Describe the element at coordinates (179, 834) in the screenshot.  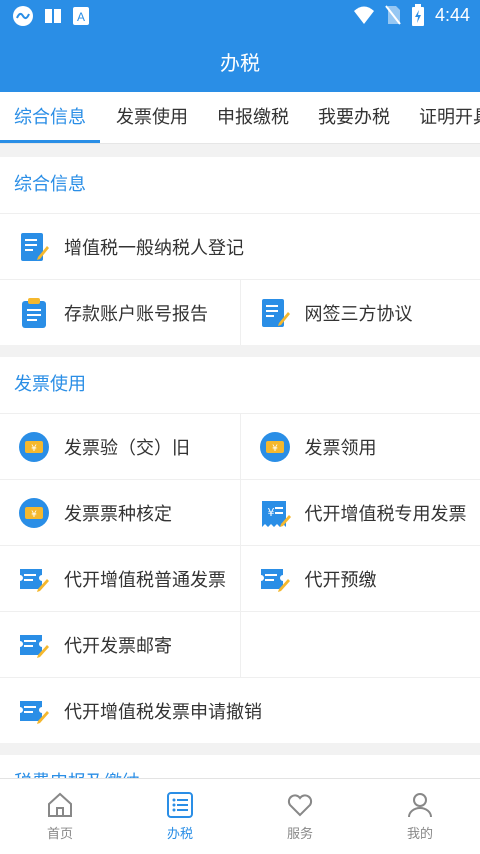
I see `nav-label: 办税` at that location.